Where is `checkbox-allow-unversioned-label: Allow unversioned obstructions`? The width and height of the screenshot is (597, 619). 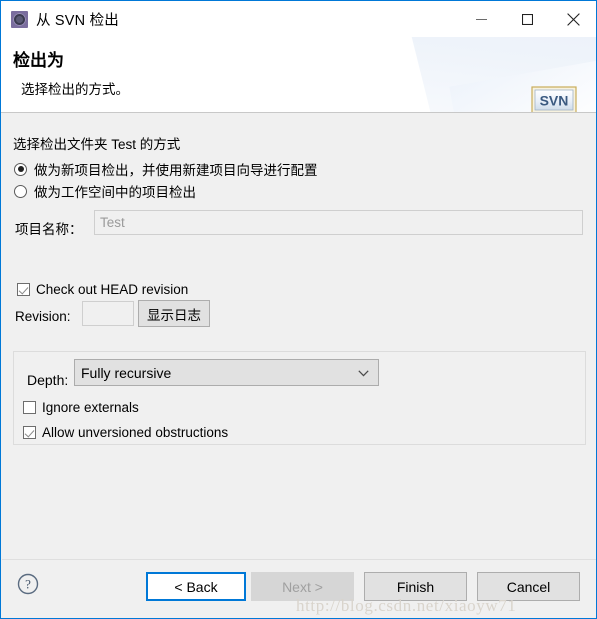
checkbox-allow-unversioned-label: Allow unversioned obstructions is located at coordinates (135, 432).